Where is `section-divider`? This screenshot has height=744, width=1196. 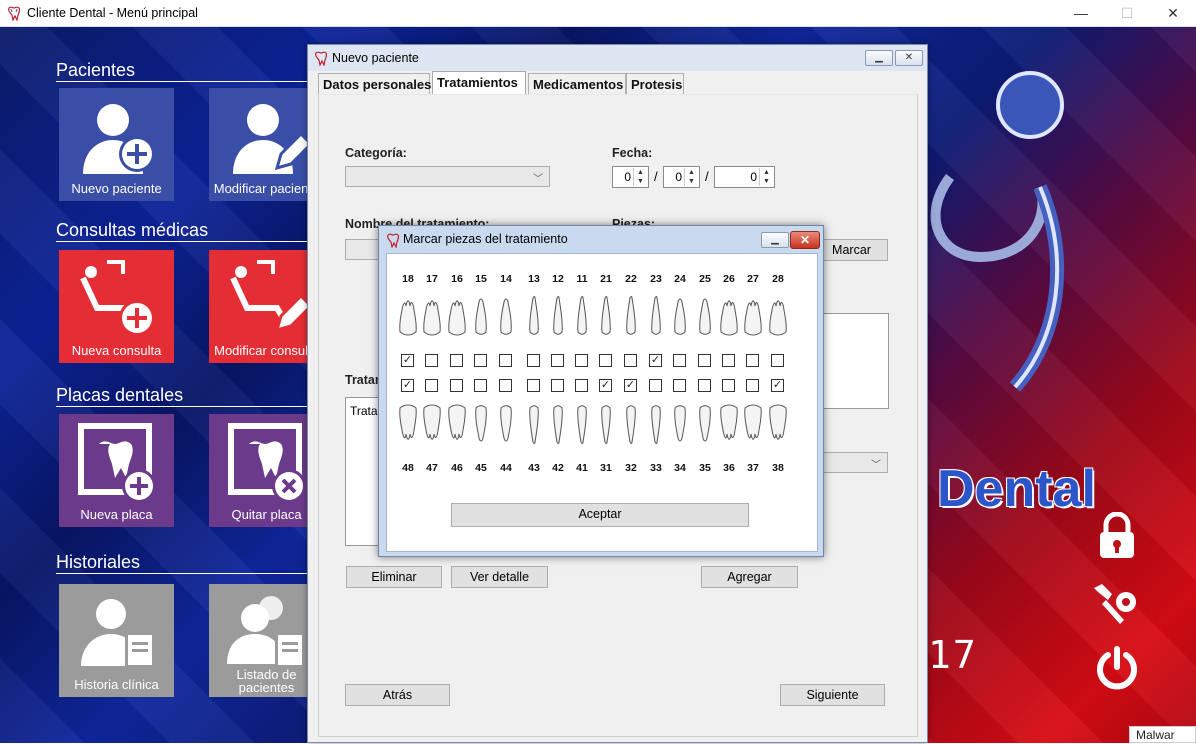 section-divider is located at coordinates (186, 406).